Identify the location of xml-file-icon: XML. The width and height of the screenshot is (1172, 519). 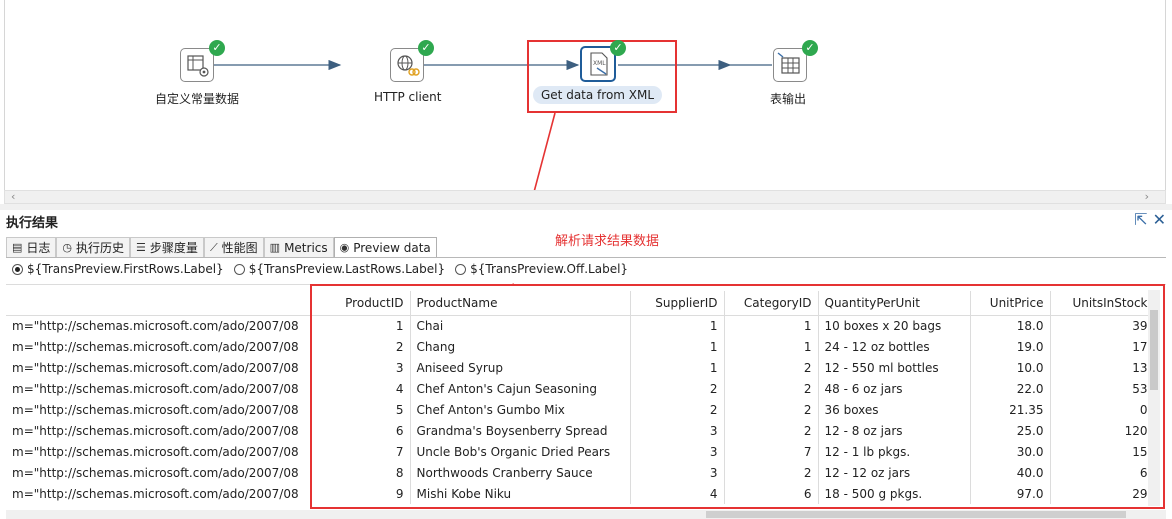
(599, 64).